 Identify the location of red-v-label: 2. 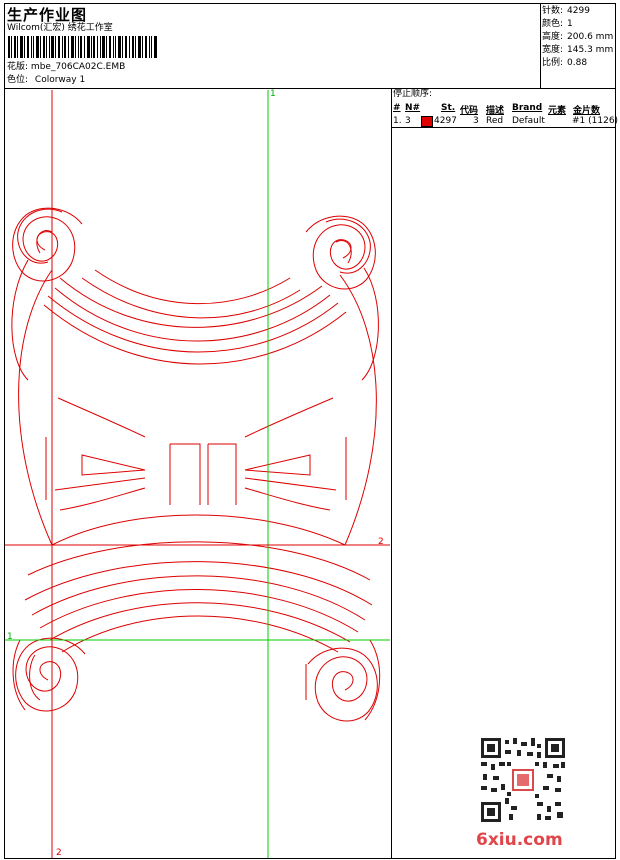
(59, 853).